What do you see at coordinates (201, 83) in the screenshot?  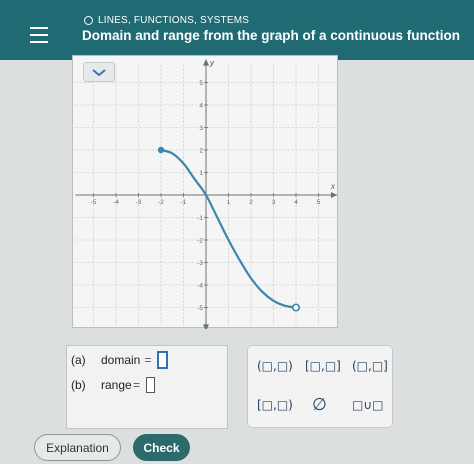 I see `y-tick-label: 5` at bounding box center [201, 83].